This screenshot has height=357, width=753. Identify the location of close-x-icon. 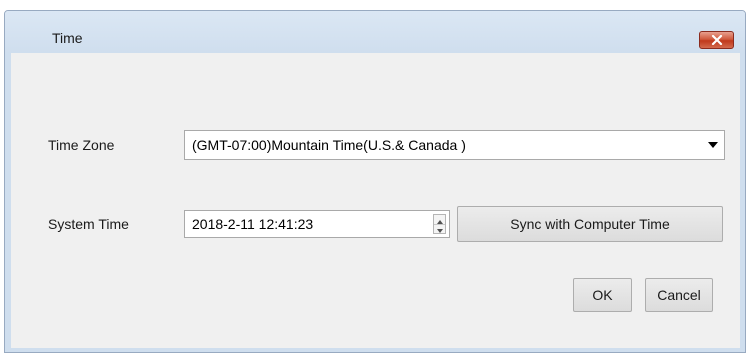
(717, 40).